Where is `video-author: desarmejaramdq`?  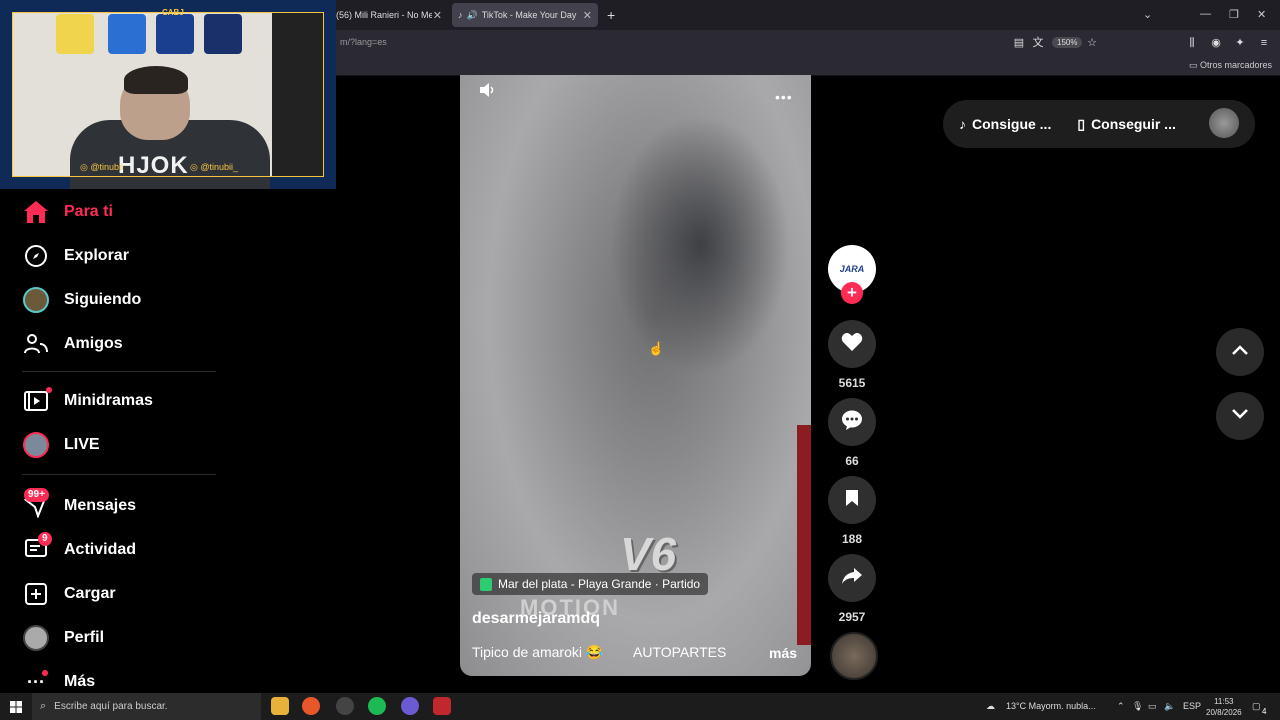 video-author: desarmejaramdq is located at coordinates (536, 619).